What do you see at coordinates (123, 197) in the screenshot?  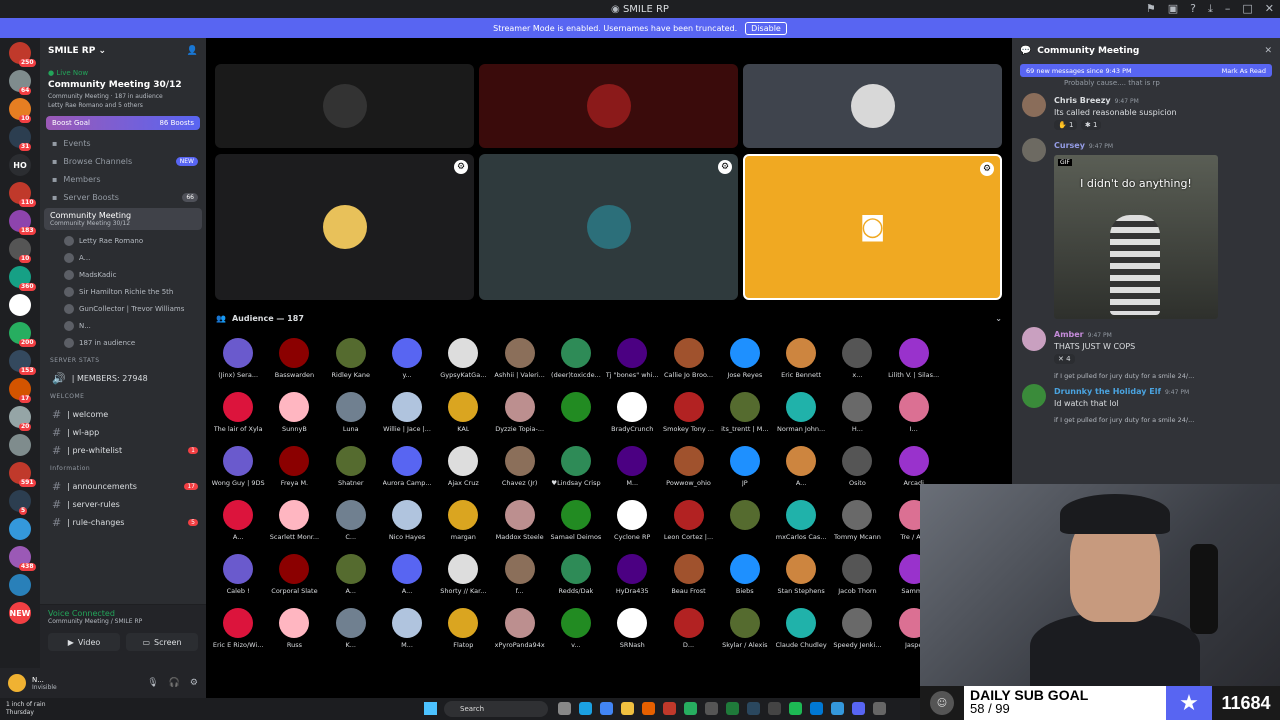 I see `nav-server-boosts: ▪ Server Boosts 66` at bounding box center [123, 197].